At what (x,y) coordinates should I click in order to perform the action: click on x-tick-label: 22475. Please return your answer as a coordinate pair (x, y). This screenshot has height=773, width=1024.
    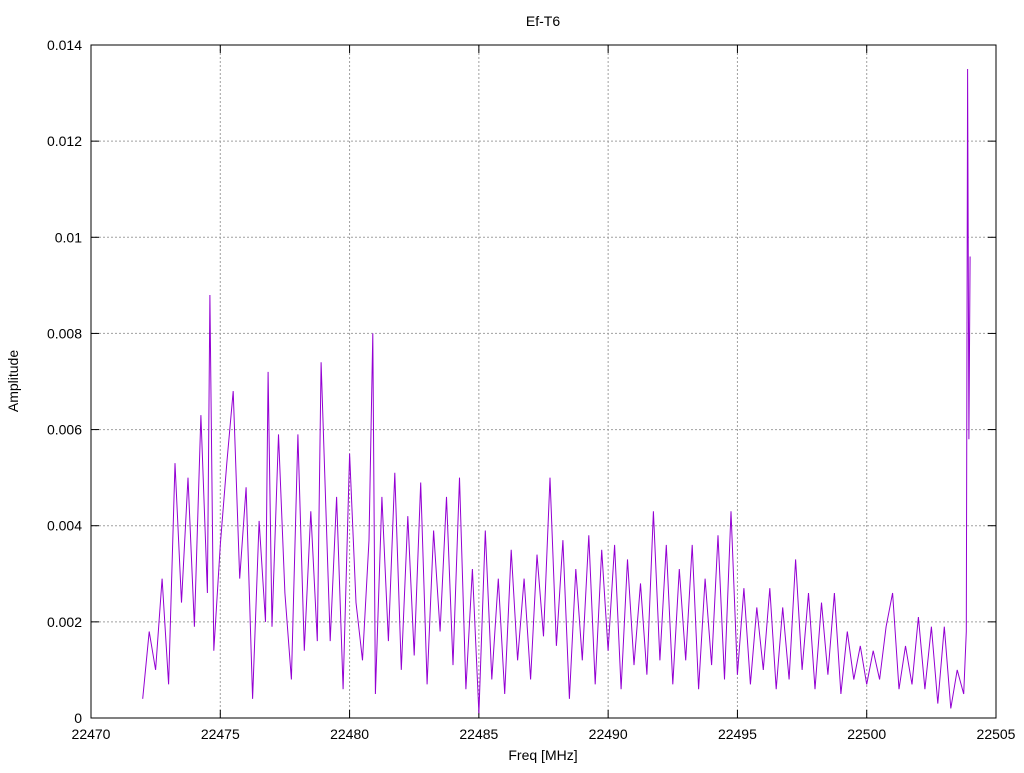
    Looking at the image, I should click on (220, 734).